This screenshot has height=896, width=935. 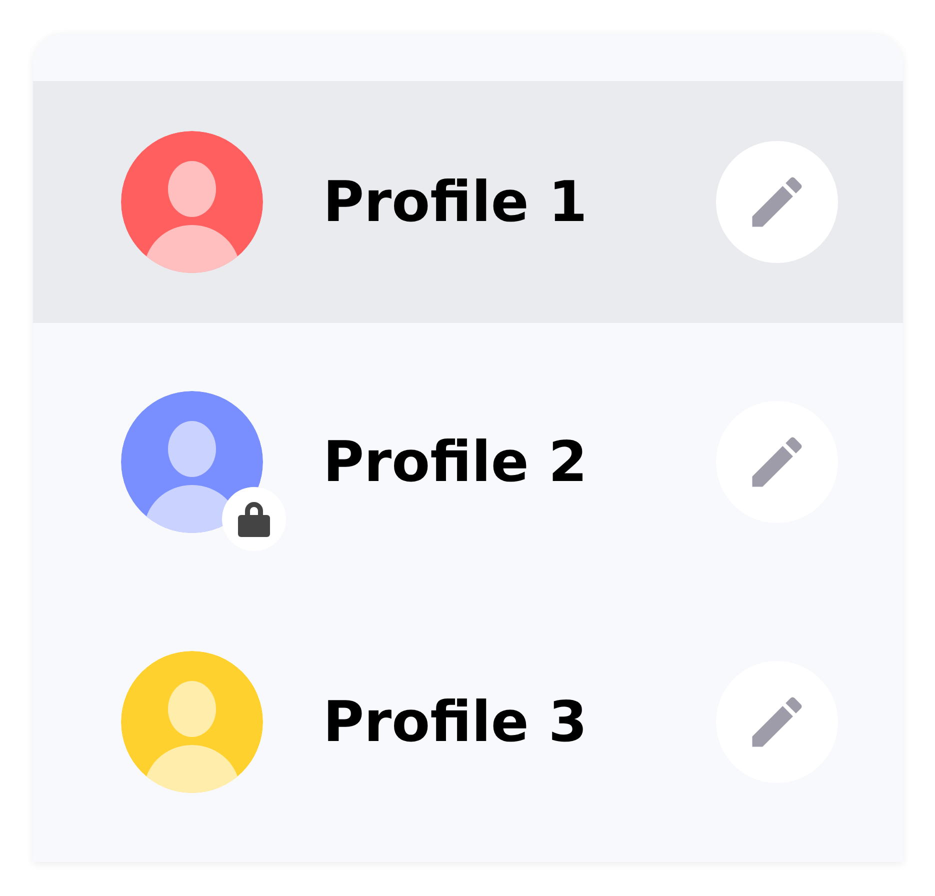 I want to click on lock-icon, so click(x=254, y=519).